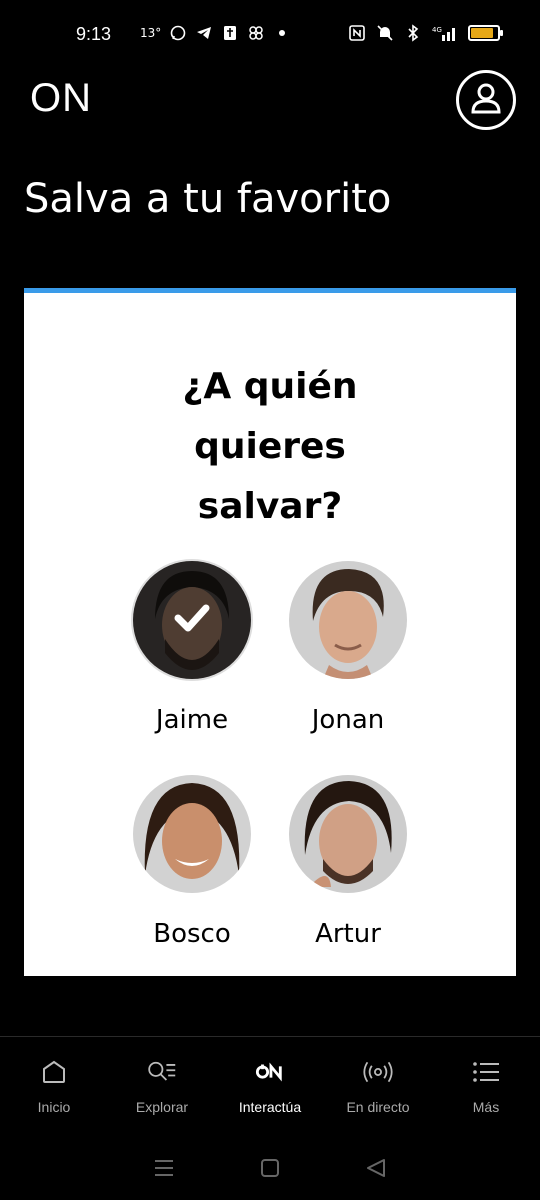 The image size is (540, 1200). Describe the element at coordinates (61, 98) in the screenshot. I see `on-logo: ON` at that location.